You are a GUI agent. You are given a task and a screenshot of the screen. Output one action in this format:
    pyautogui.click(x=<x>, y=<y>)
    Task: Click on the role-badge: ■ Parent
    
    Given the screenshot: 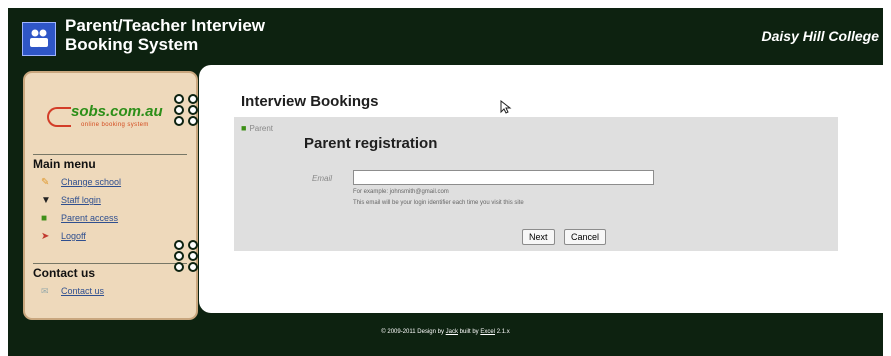 What is the action you would take?
    pyautogui.click(x=257, y=128)
    